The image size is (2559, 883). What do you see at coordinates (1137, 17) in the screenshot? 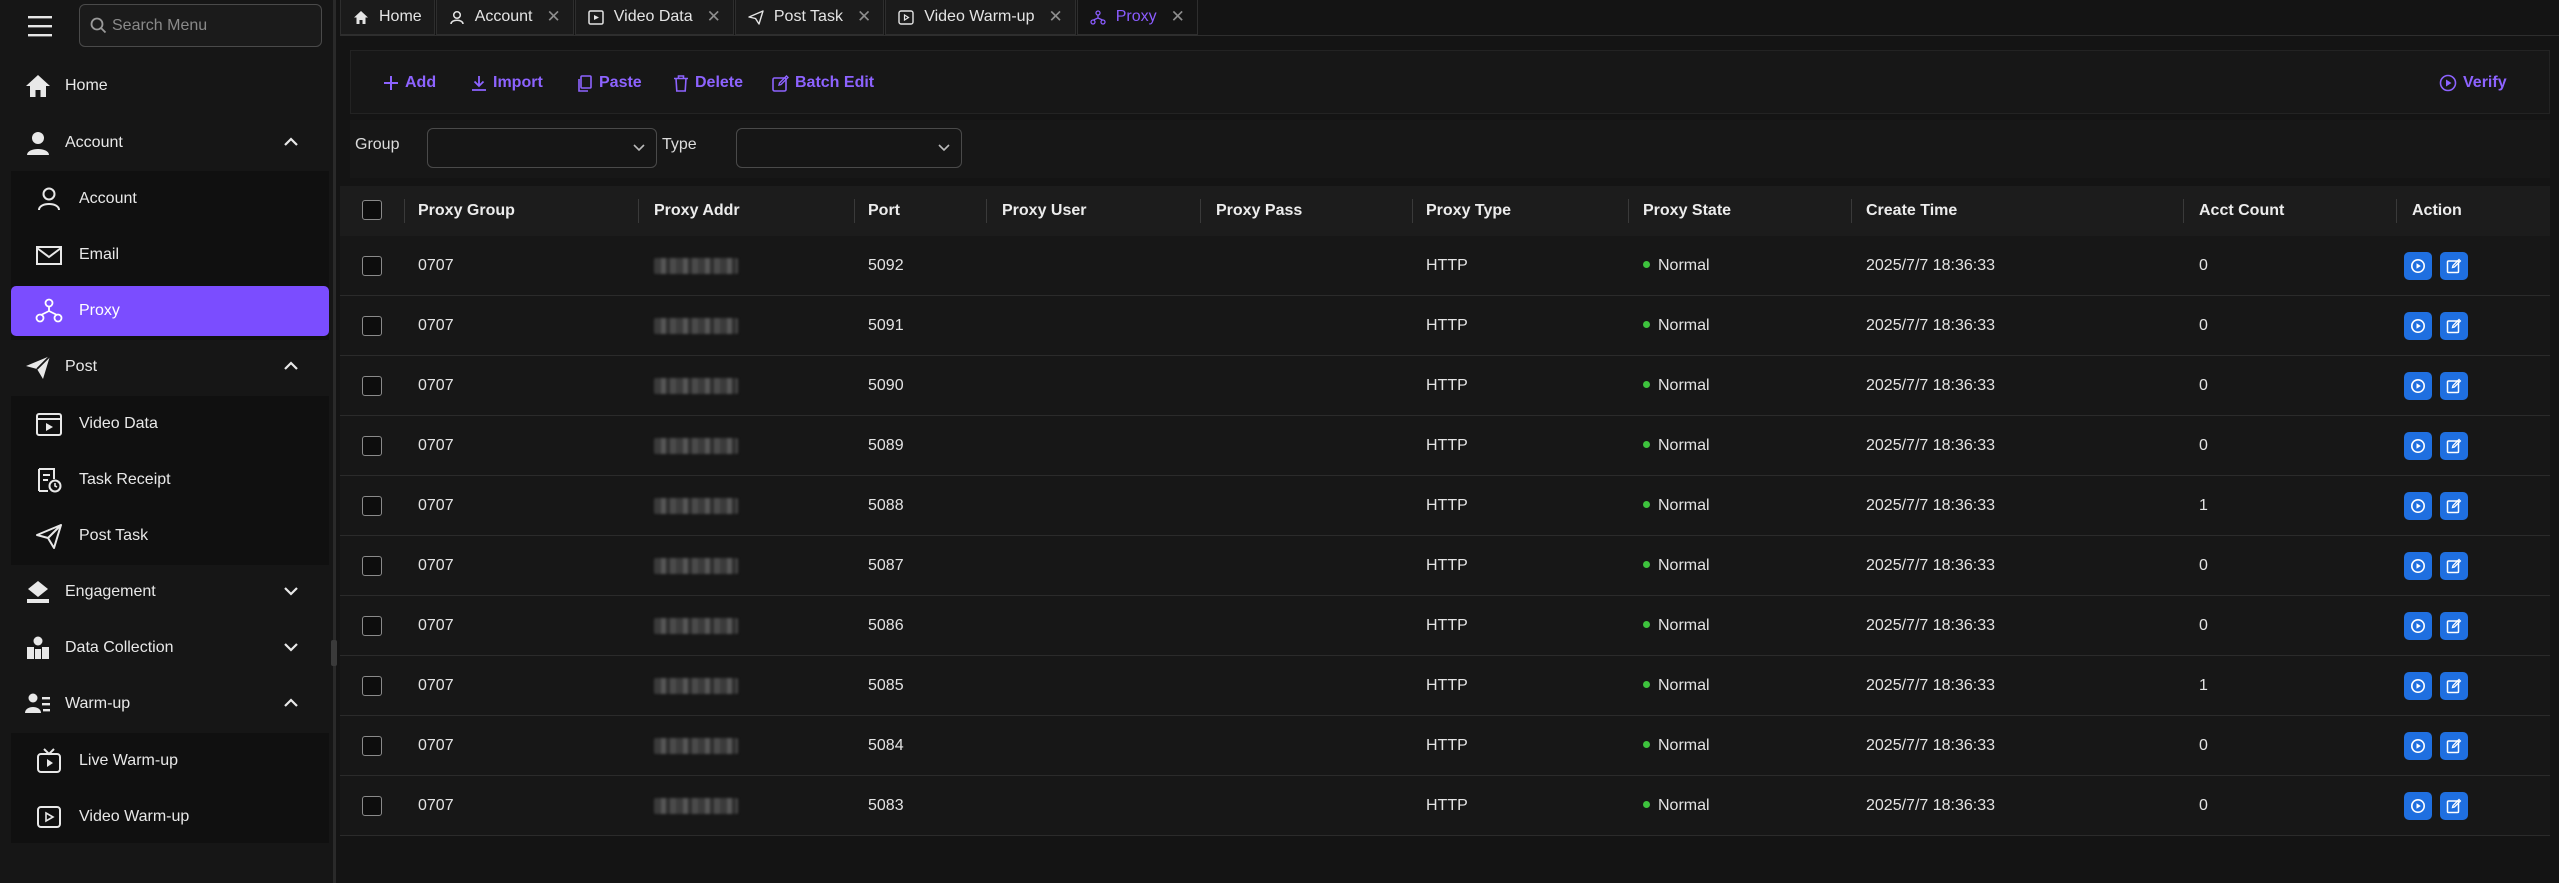
I see `tab-proxy: Proxy ✕` at bounding box center [1137, 17].